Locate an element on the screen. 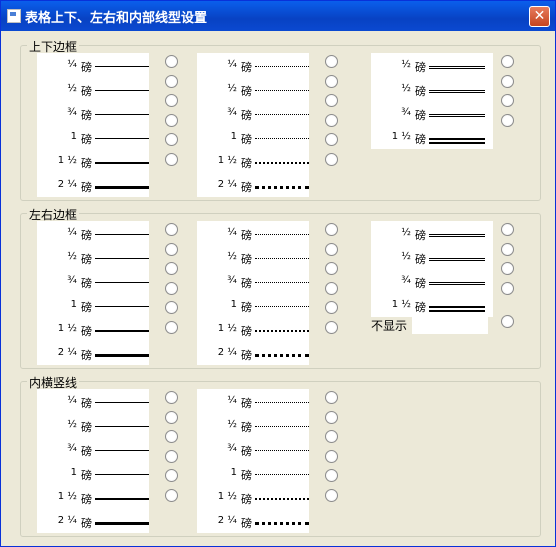  close-button: ✕ is located at coordinates (539, 16).